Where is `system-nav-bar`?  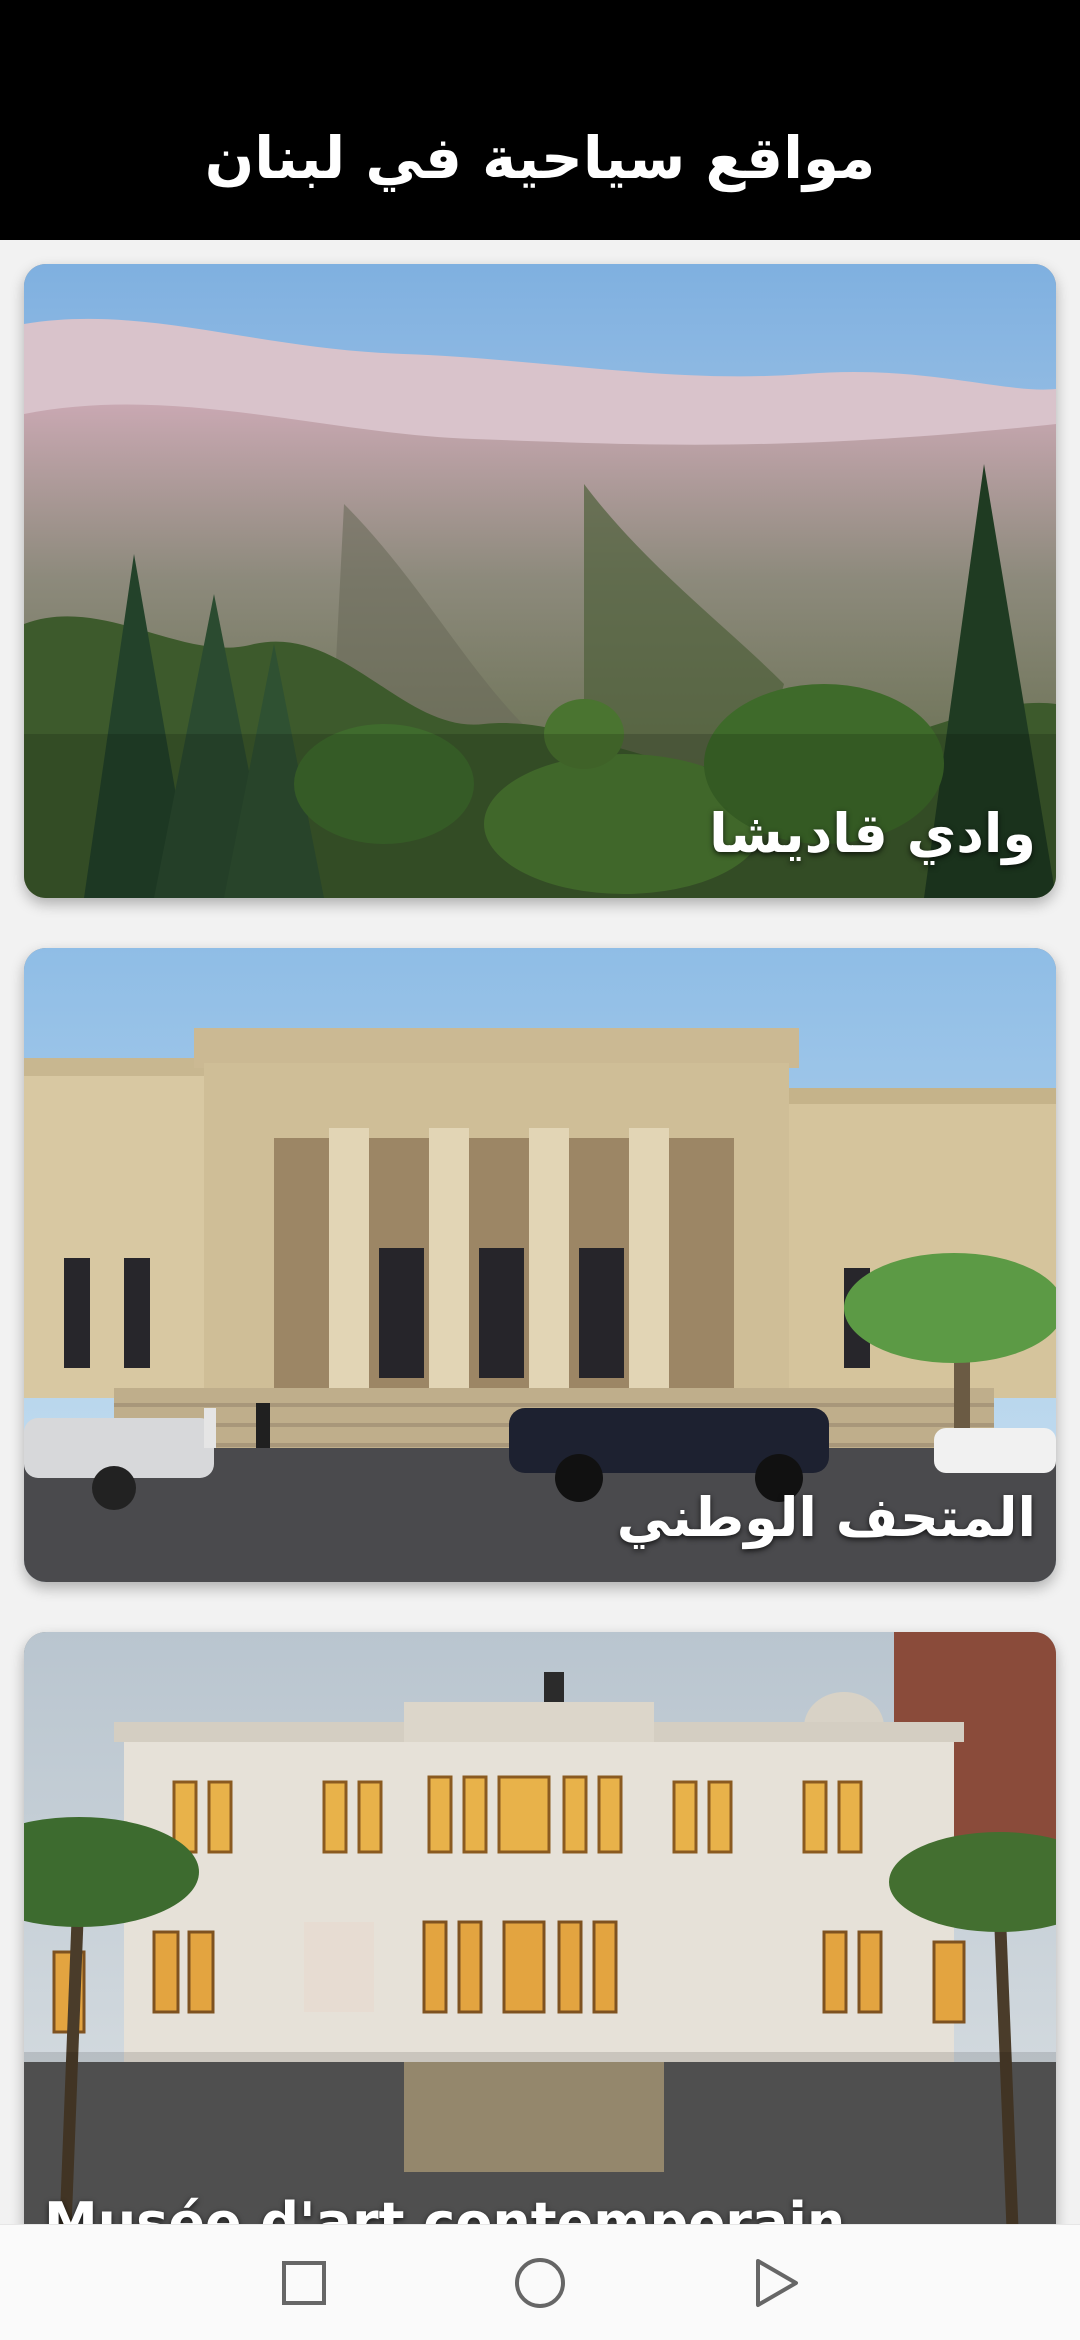
system-nav-bar is located at coordinates (540, 2282).